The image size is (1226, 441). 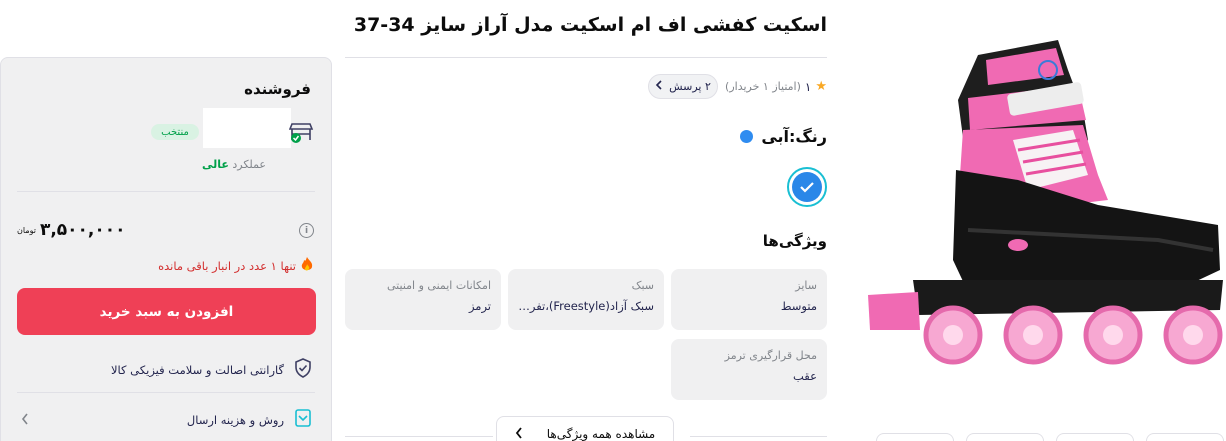 What do you see at coordinates (303, 369) in the screenshot?
I see `shield-icon` at bounding box center [303, 369].